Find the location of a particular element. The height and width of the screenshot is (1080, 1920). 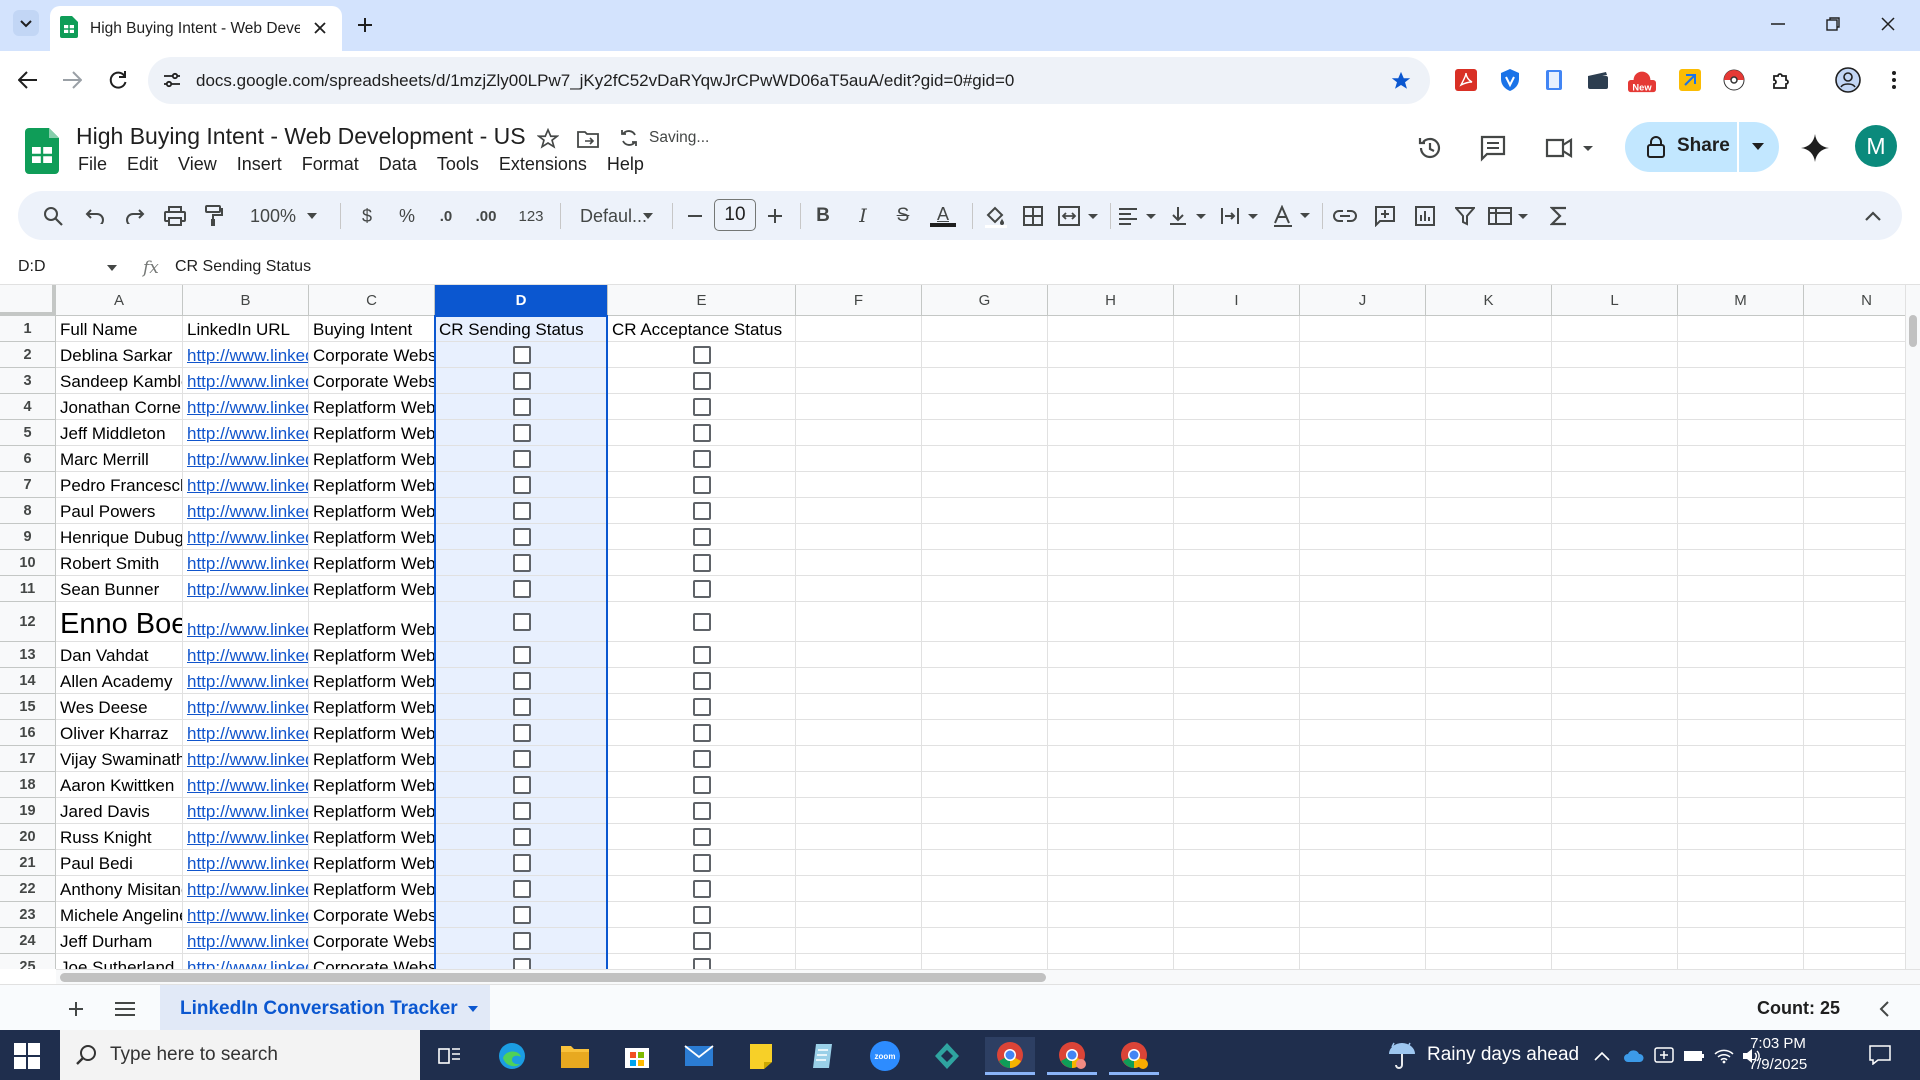

comments-icon is located at coordinates (1493, 148).